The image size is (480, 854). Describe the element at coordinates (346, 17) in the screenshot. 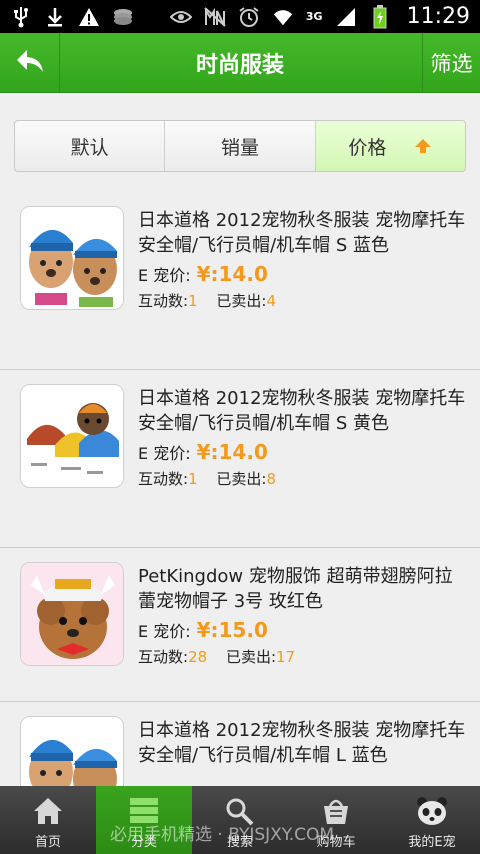

I see `signal-icon` at that location.